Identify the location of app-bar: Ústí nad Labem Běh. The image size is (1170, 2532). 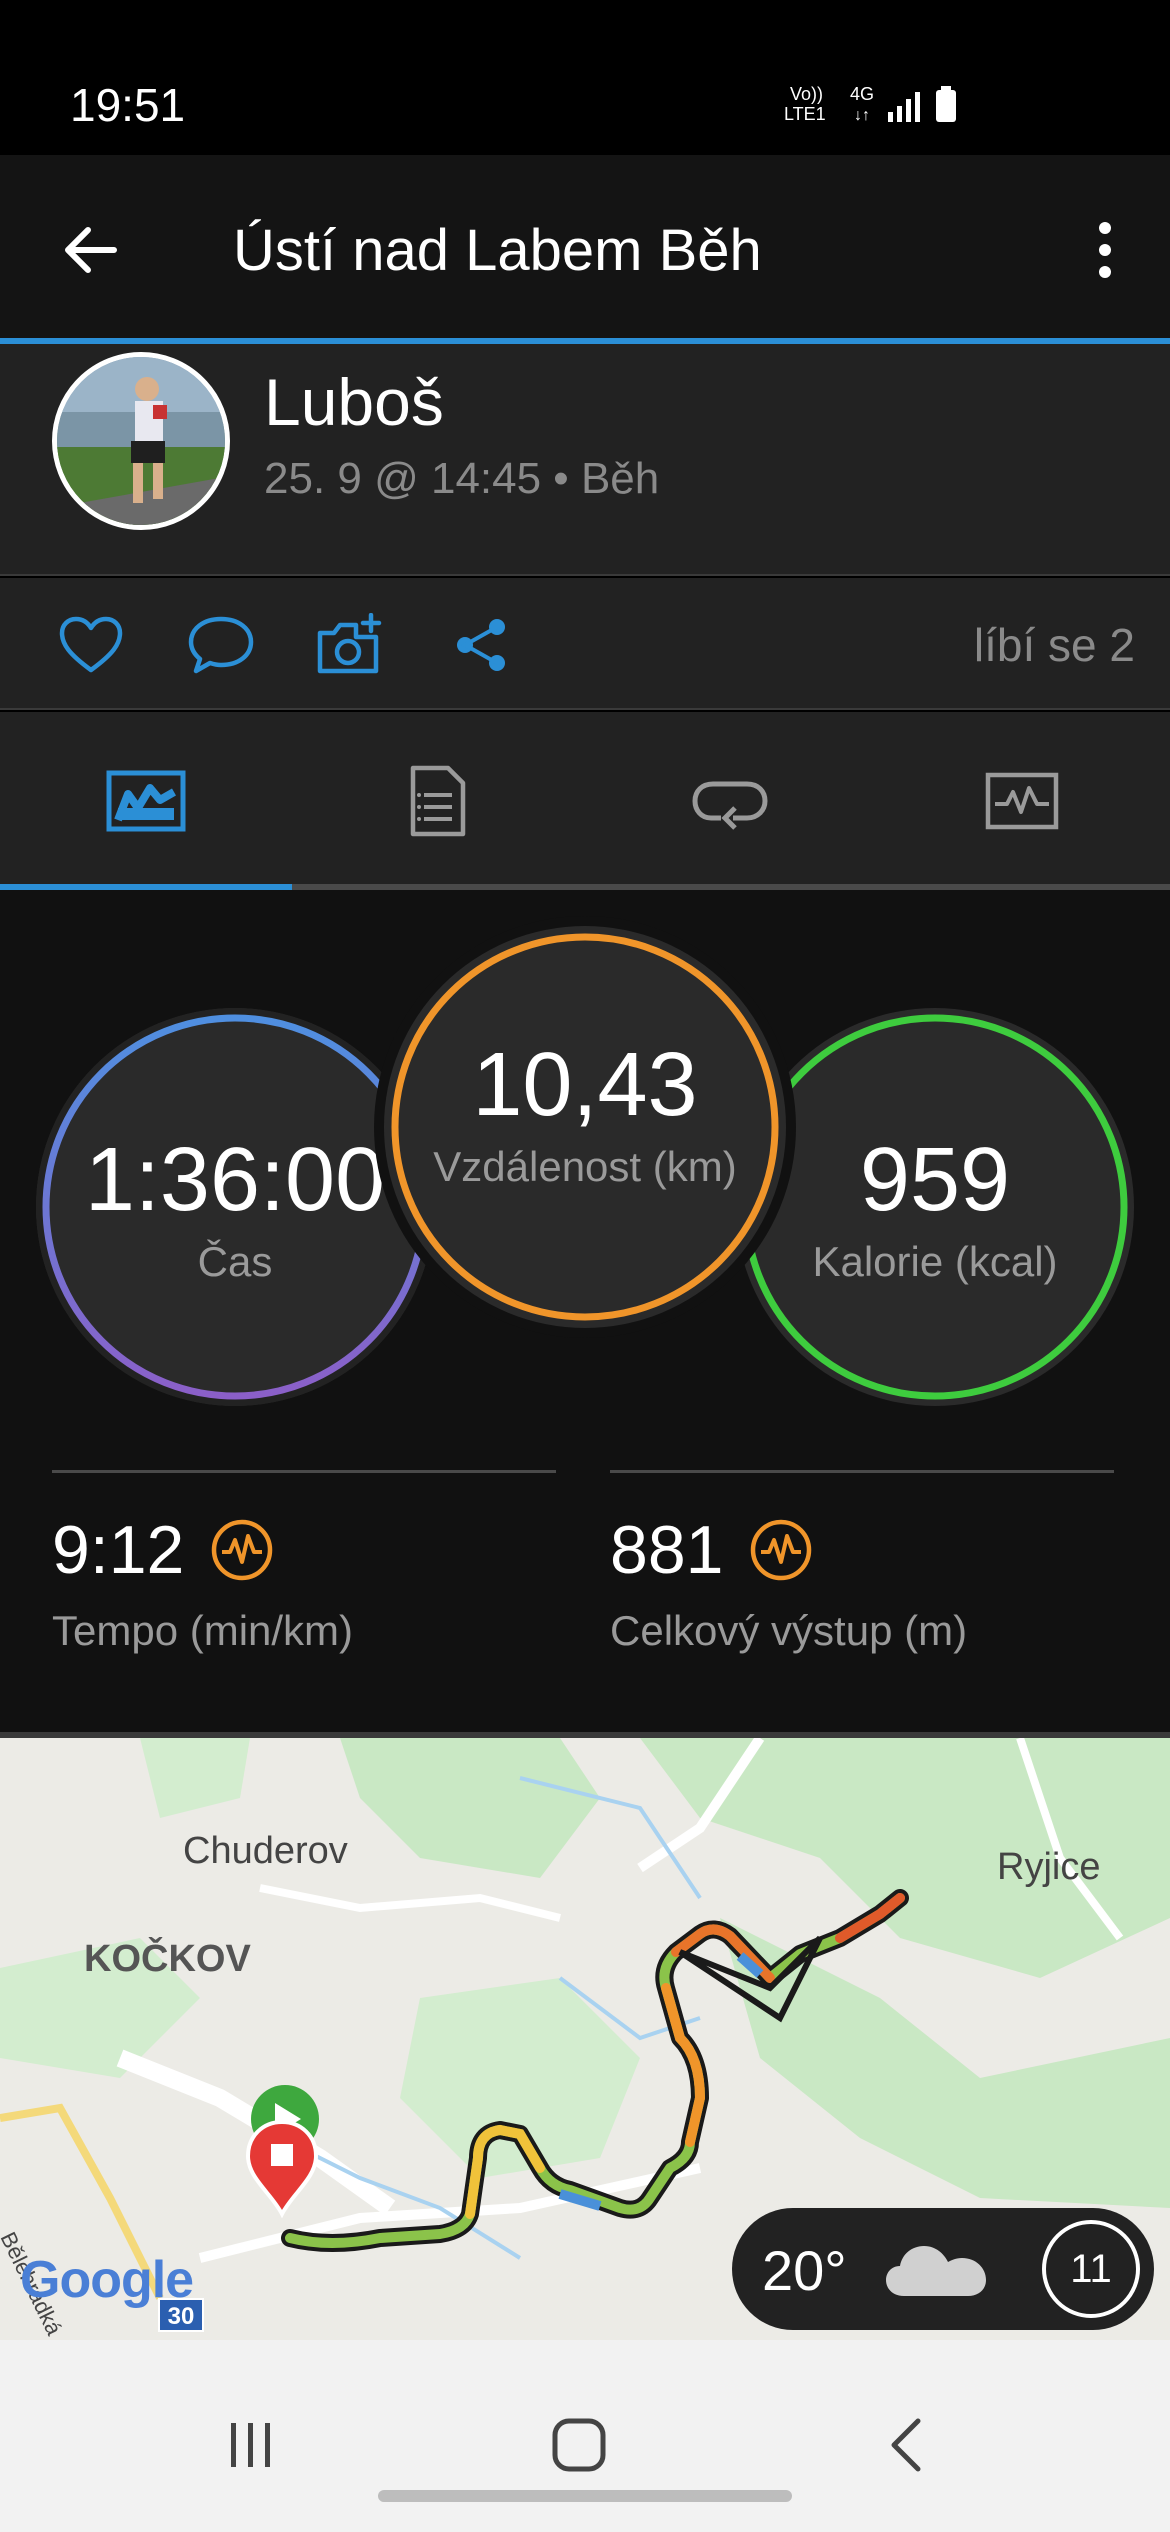
(585, 247).